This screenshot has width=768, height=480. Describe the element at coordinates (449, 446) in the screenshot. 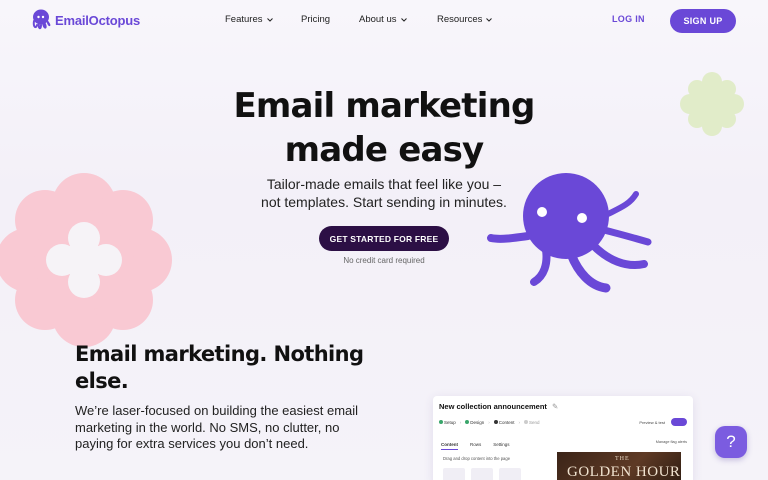

I see `tab-content: Content` at that location.